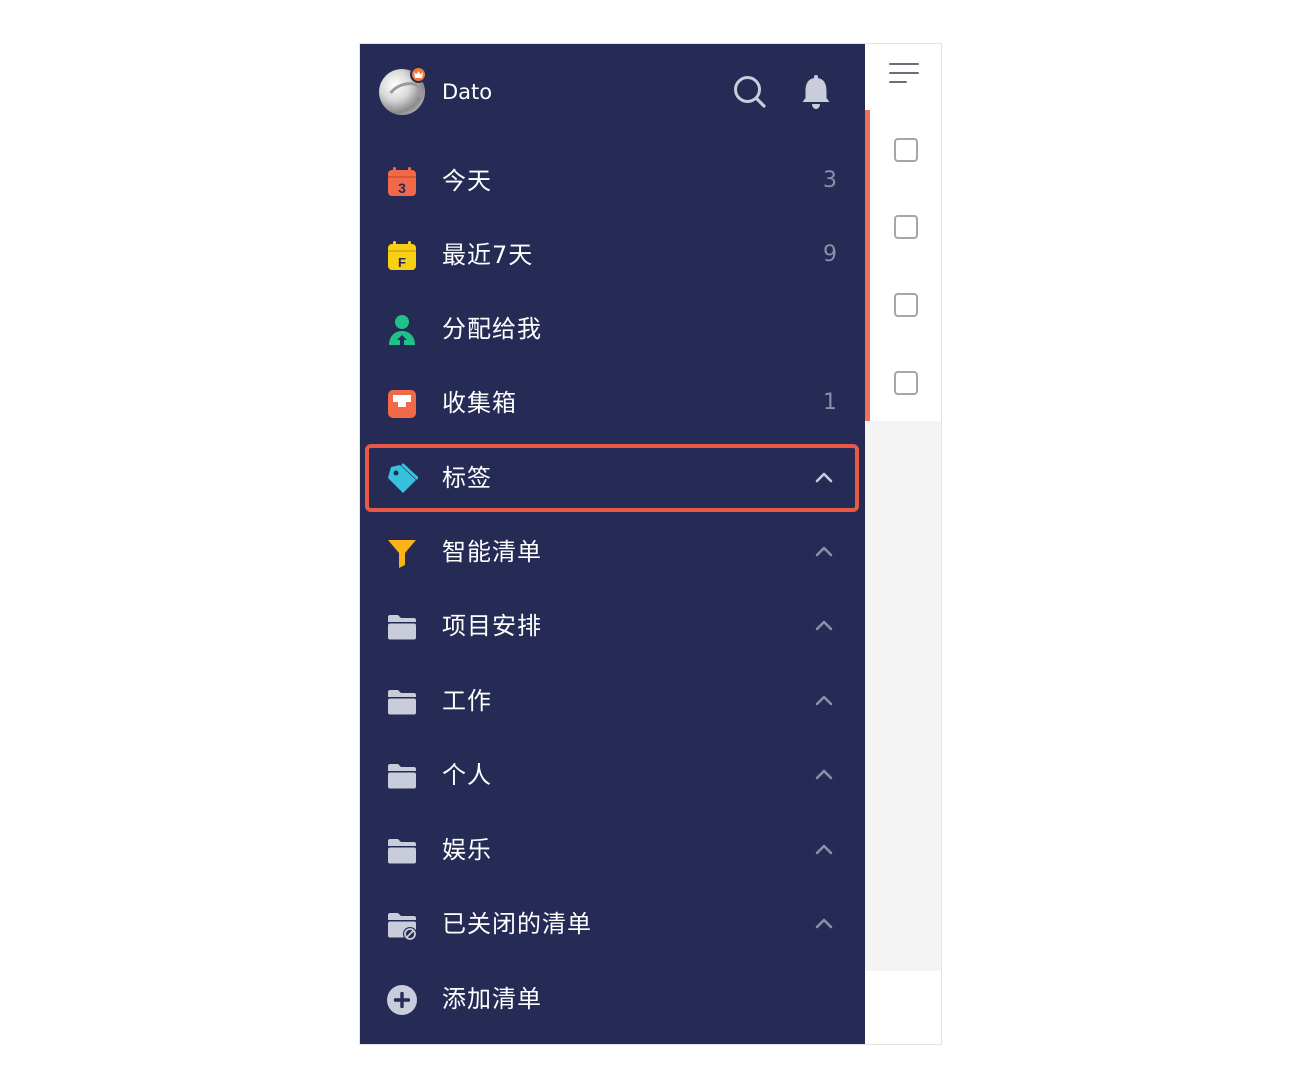  Describe the element at coordinates (830, 180) in the screenshot. I see `task-count: 3` at that location.